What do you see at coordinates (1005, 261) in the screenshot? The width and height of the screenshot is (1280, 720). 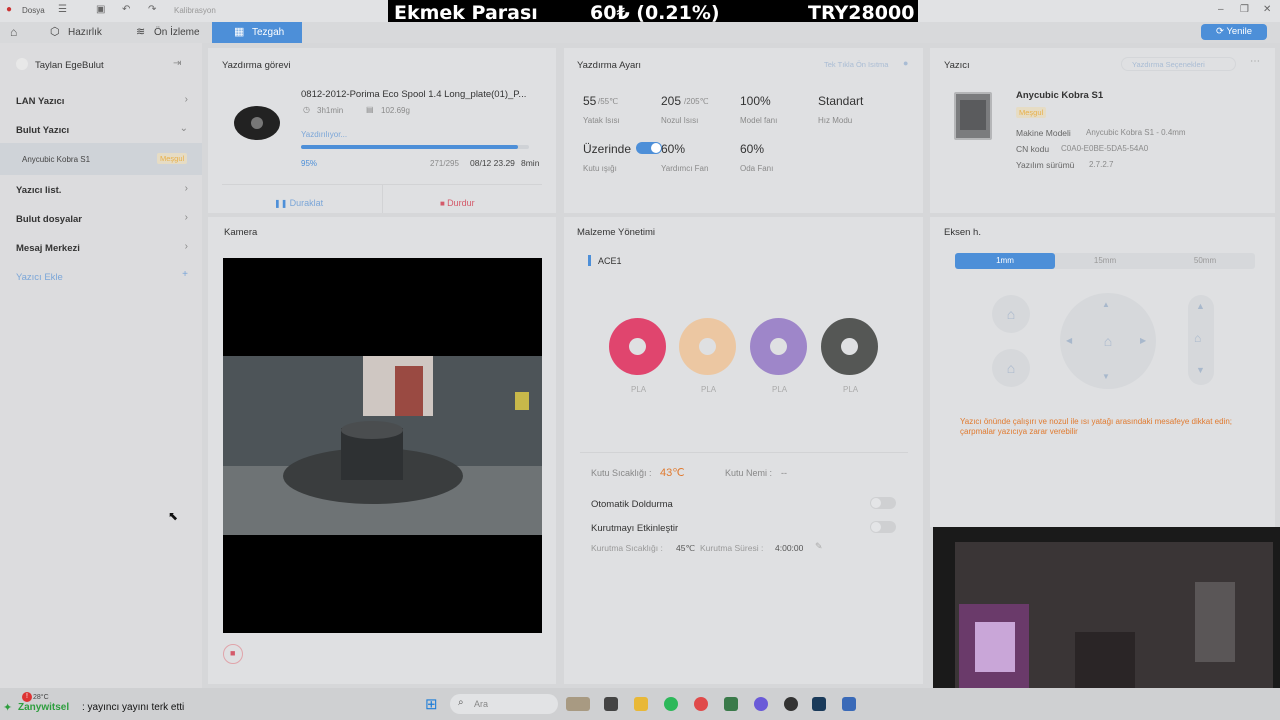 I see `step-1mm: 1mm` at bounding box center [1005, 261].